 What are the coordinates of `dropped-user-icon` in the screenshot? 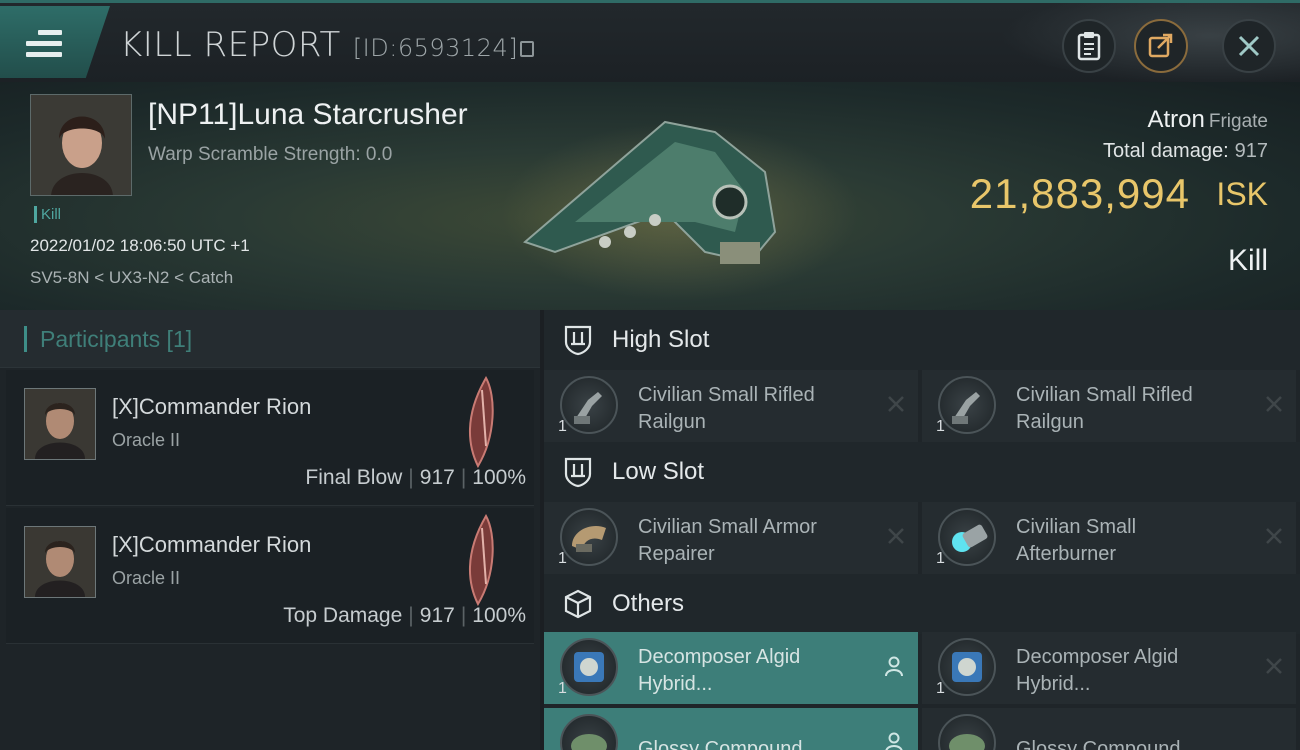 It's located at (894, 666).